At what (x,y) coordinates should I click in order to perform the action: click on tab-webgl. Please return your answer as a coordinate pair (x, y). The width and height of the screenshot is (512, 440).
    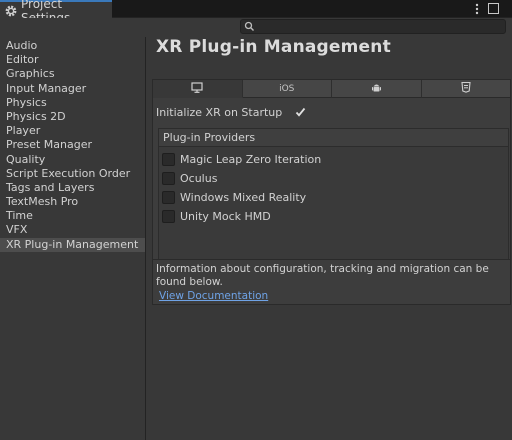
    Looking at the image, I should click on (465, 89).